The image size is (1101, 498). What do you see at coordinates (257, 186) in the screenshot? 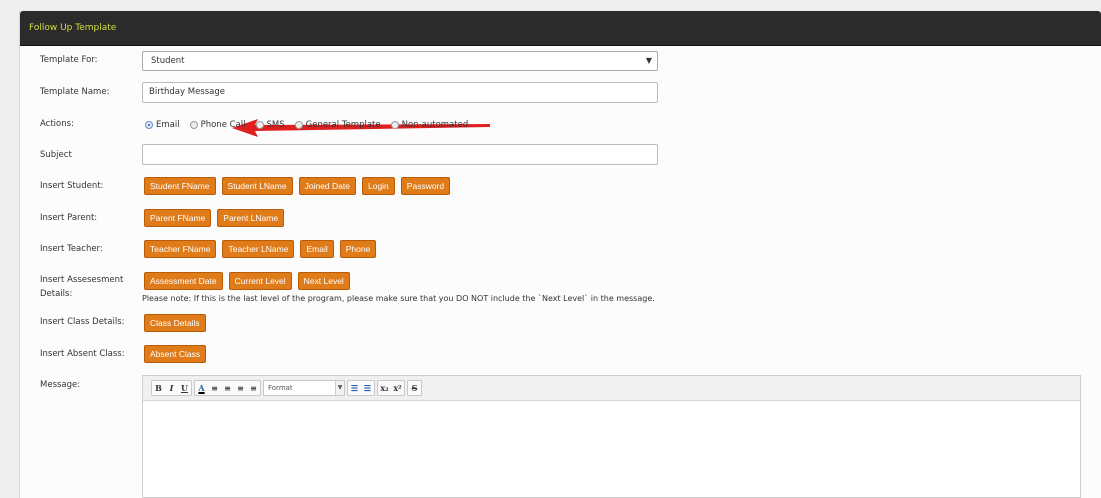
I see `student-lname-button: Student LName` at bounding box center [257, 186].